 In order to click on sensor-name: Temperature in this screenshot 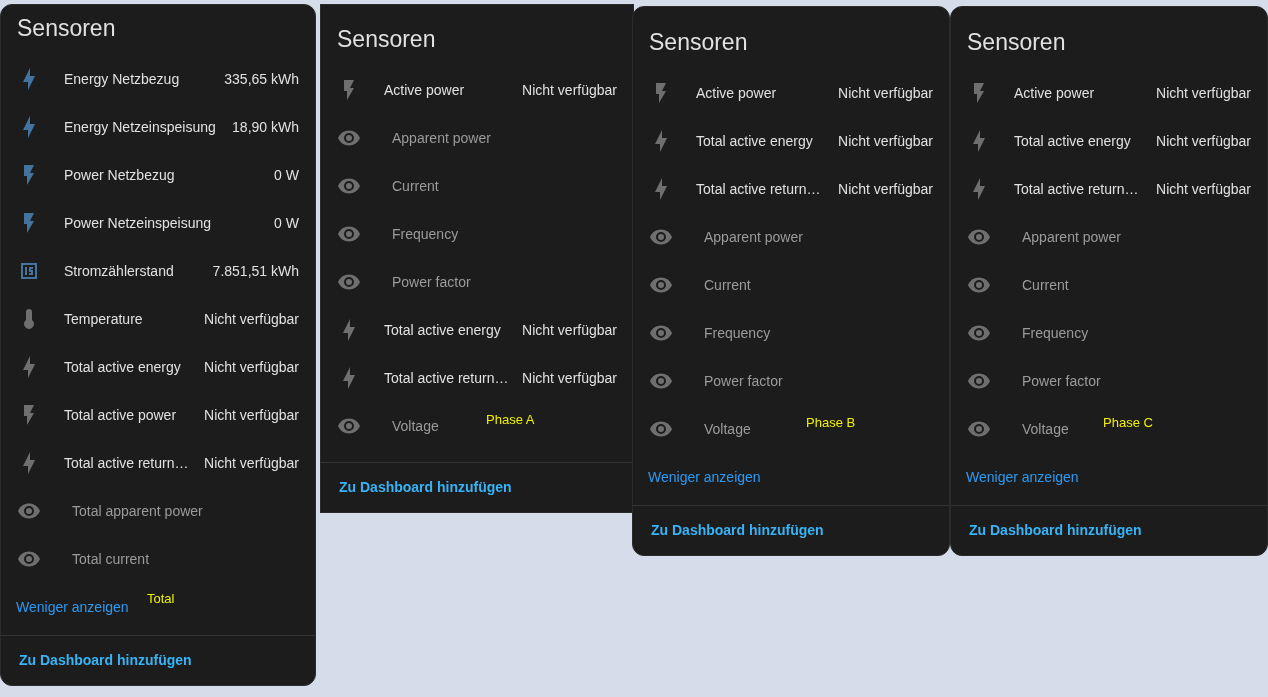, I will do `click(103, 319)`.